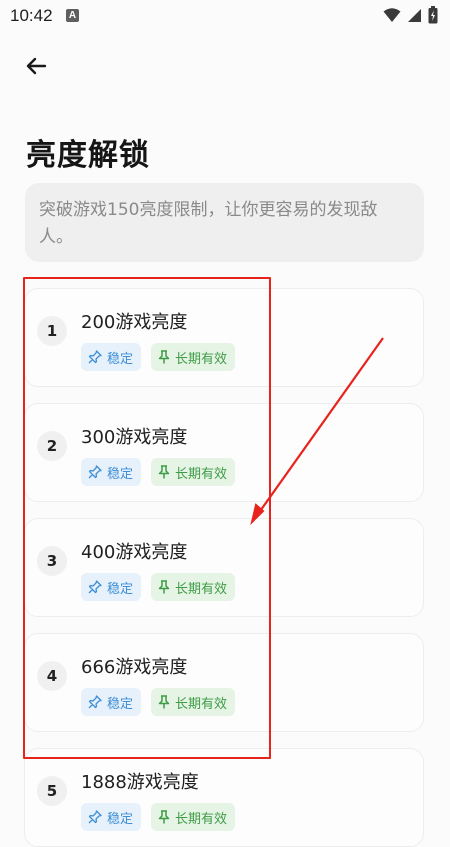  Describe the element at coordinates (31, 15) in the screenshot. I see `status-time: 10:42` at that location.